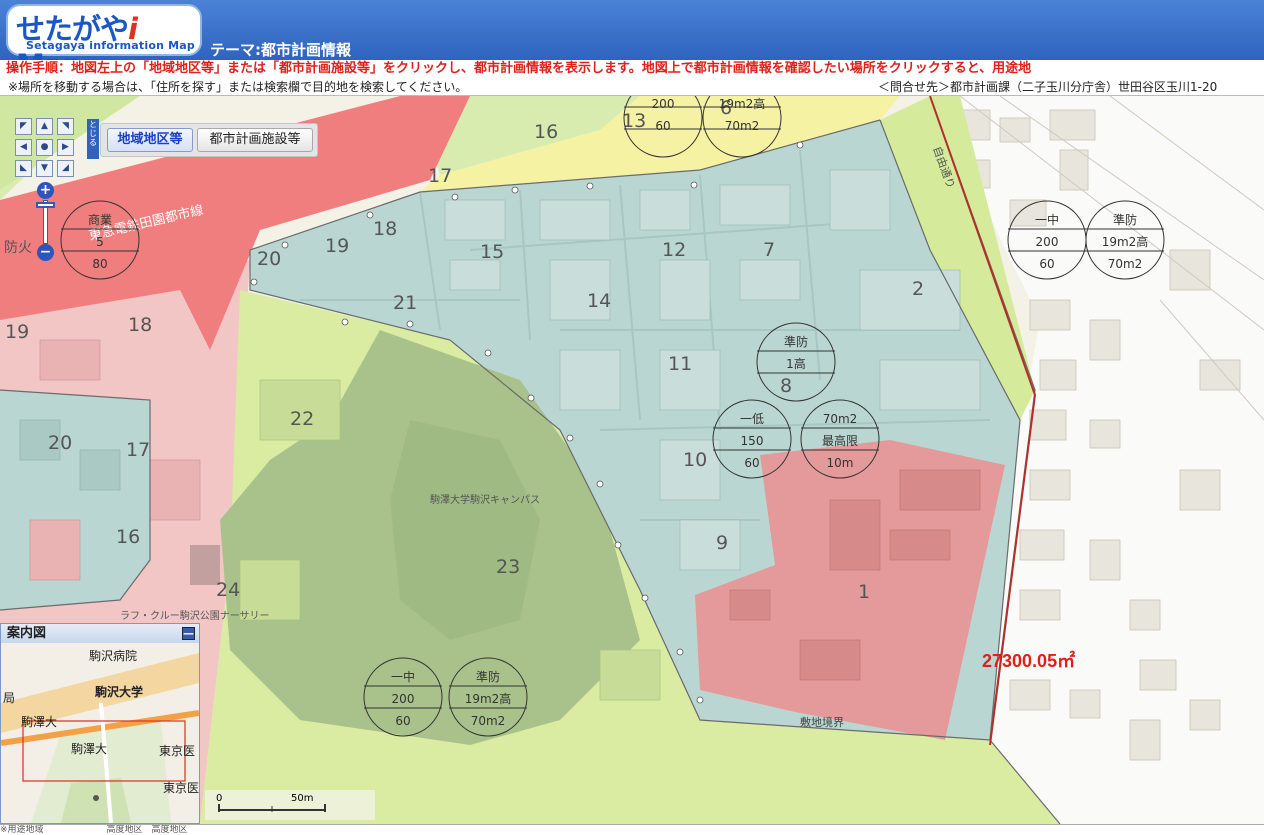 The width and height of the screenshot is (1264, 835). Describe the element at coordinates (663, 104) in the screenshot. I see `zm8-mid: 200` at that location.